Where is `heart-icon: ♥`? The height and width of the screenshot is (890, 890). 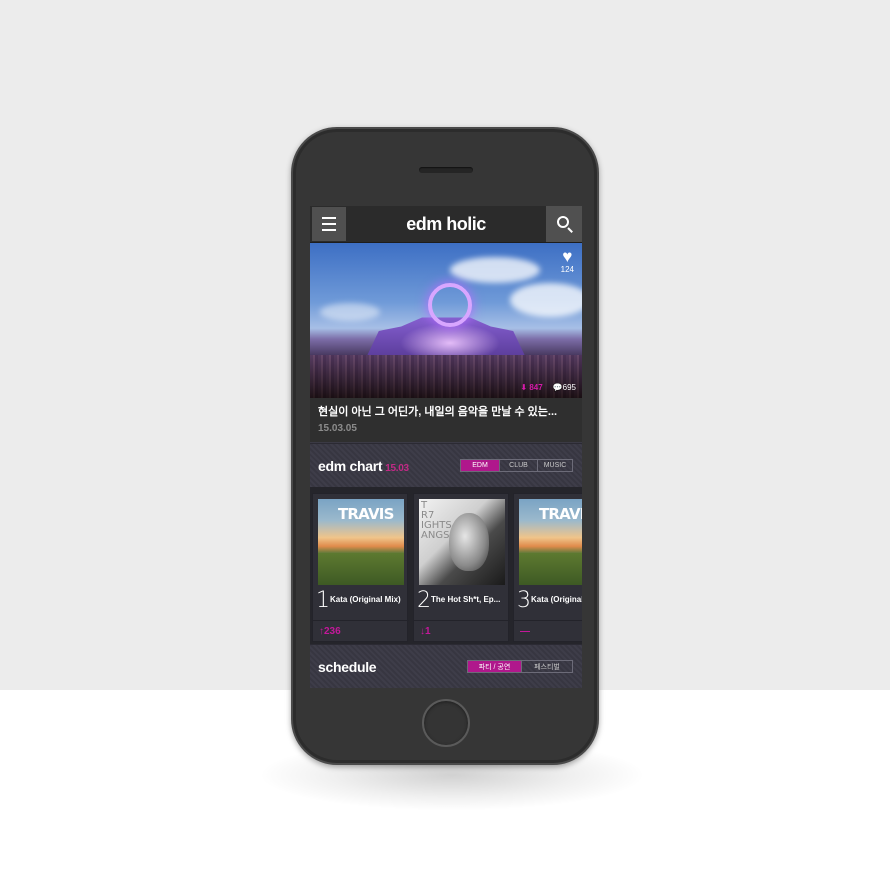
heart-icon: ♥ is located at coordinates (567, 256).